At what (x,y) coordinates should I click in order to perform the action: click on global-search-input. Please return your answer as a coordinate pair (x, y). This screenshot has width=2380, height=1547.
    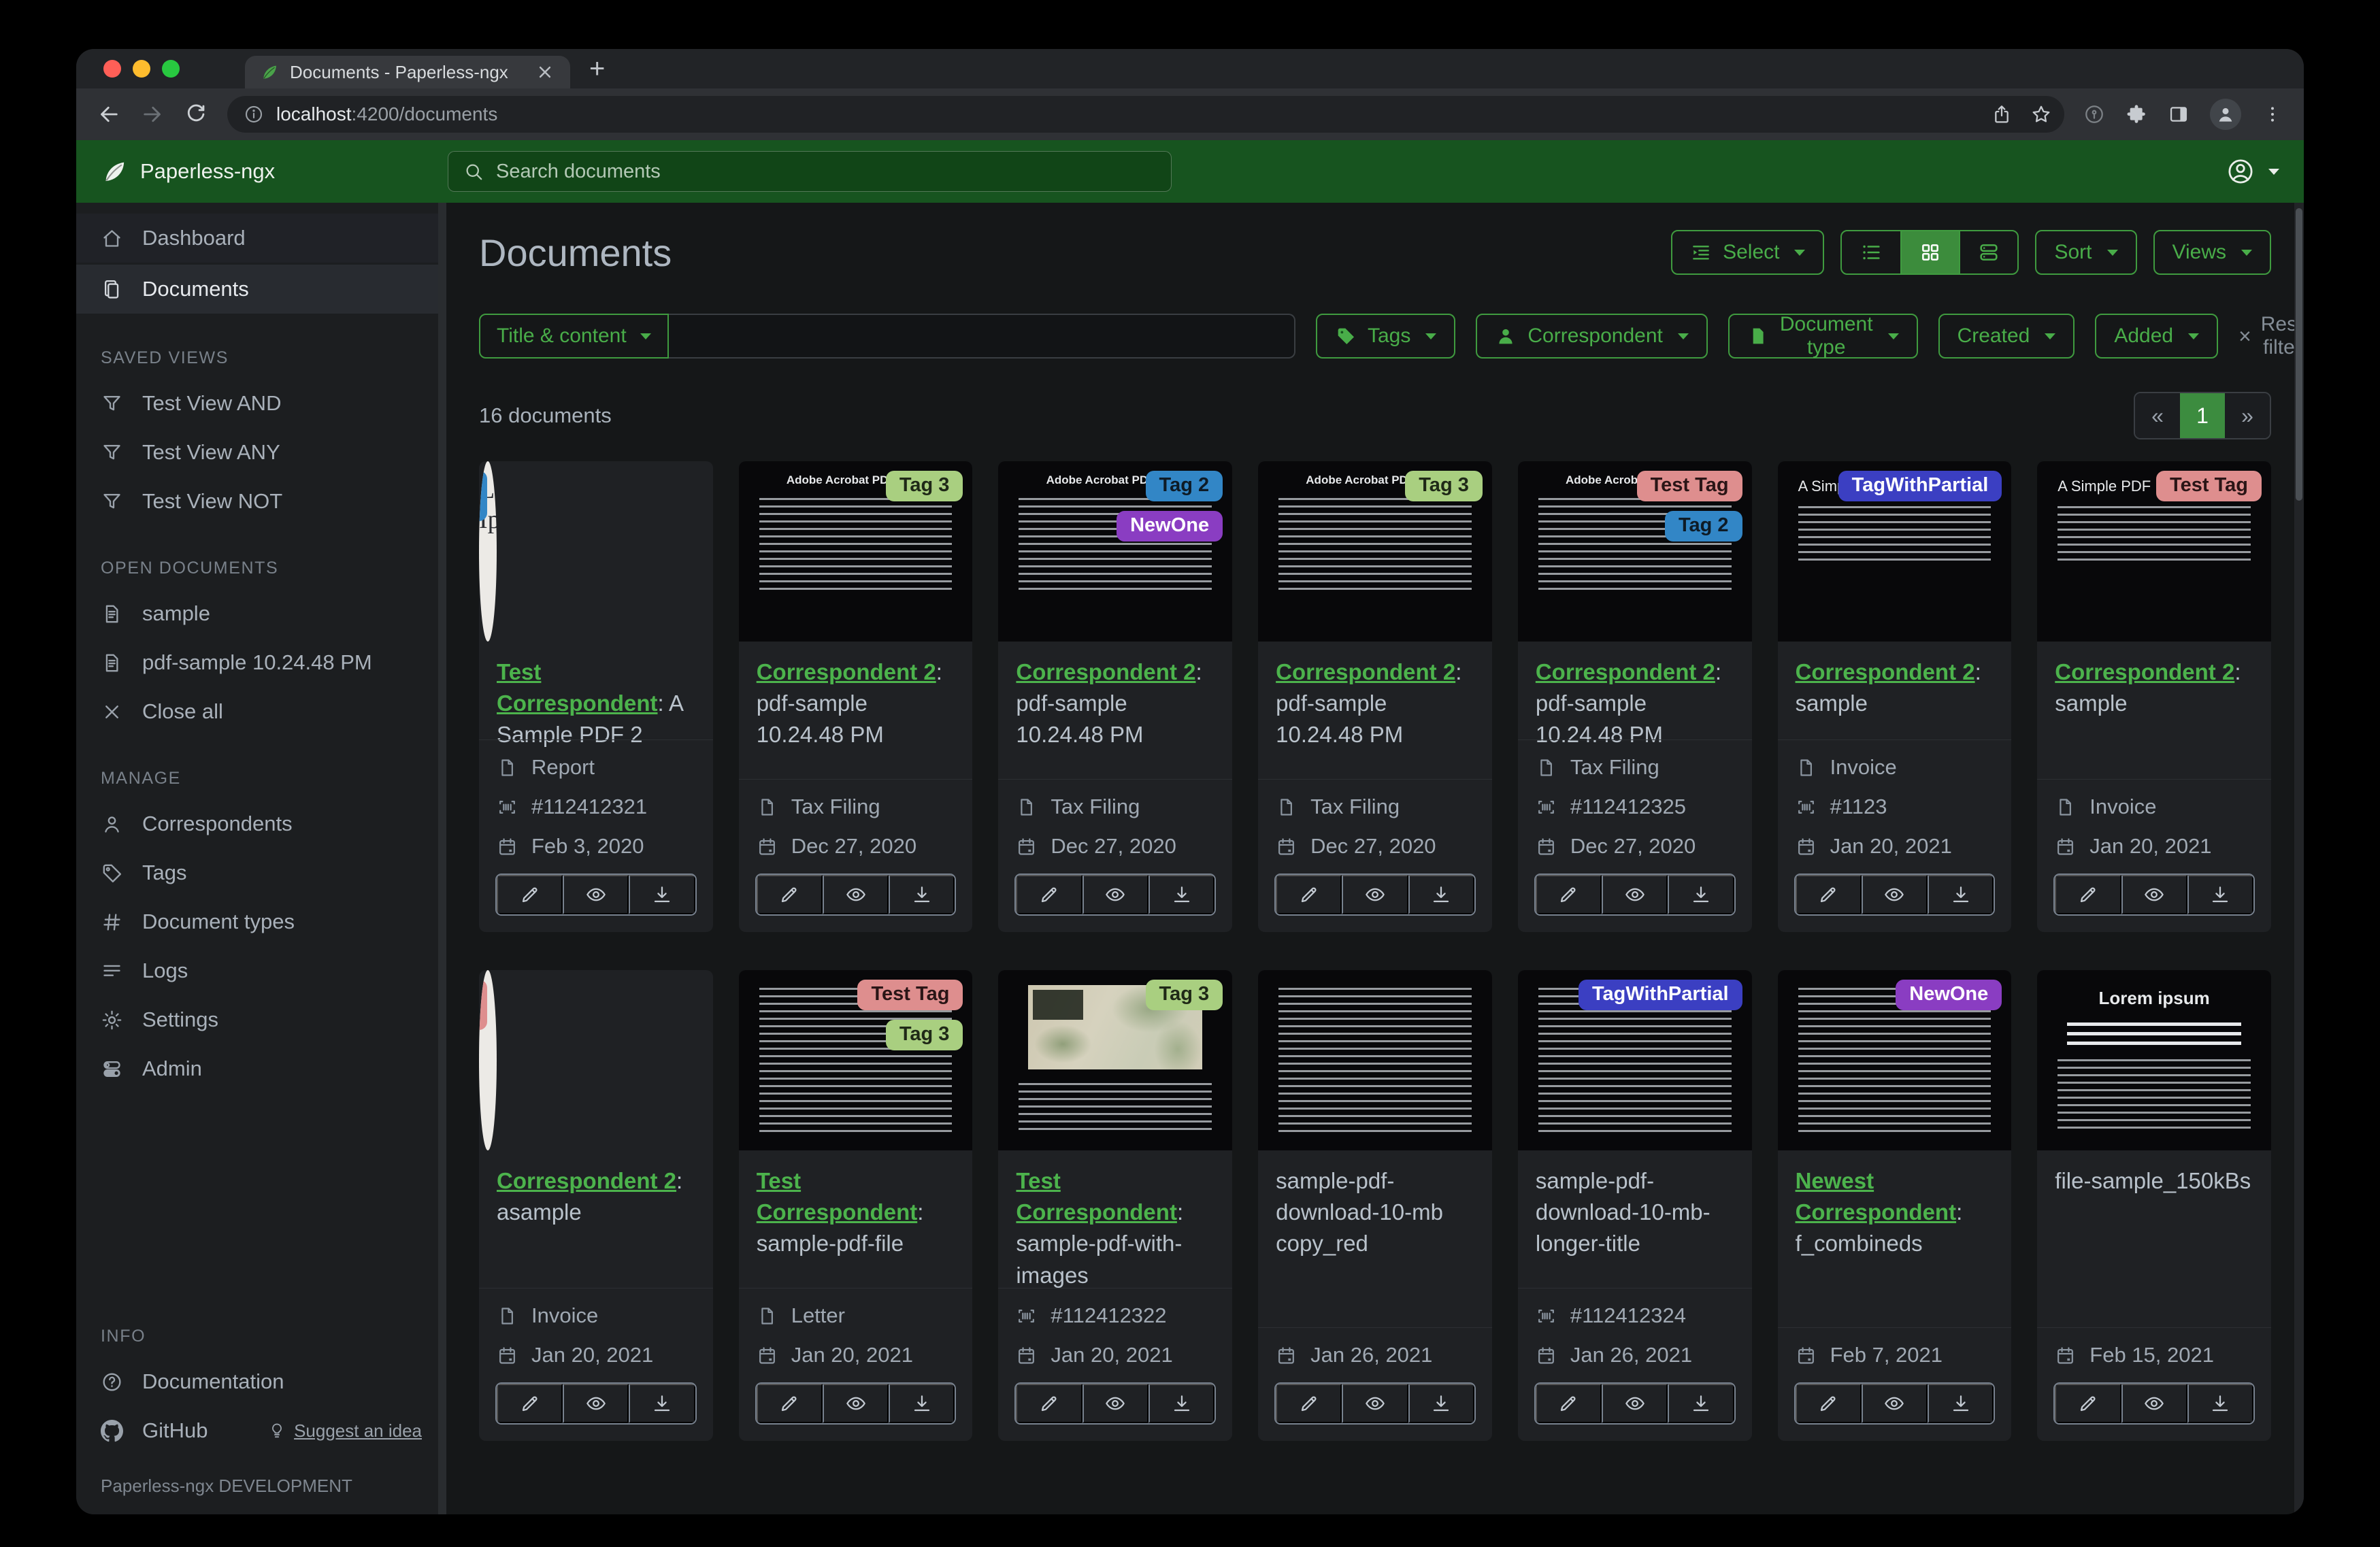
    Looking at the image, I should click on (826, 172).